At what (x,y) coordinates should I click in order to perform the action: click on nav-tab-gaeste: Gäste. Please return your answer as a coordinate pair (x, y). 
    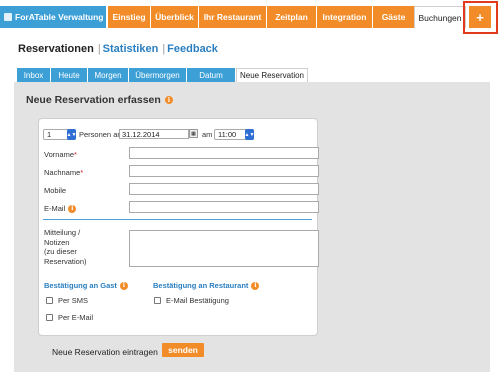
    Looking at the image, I should click on (393, 17).